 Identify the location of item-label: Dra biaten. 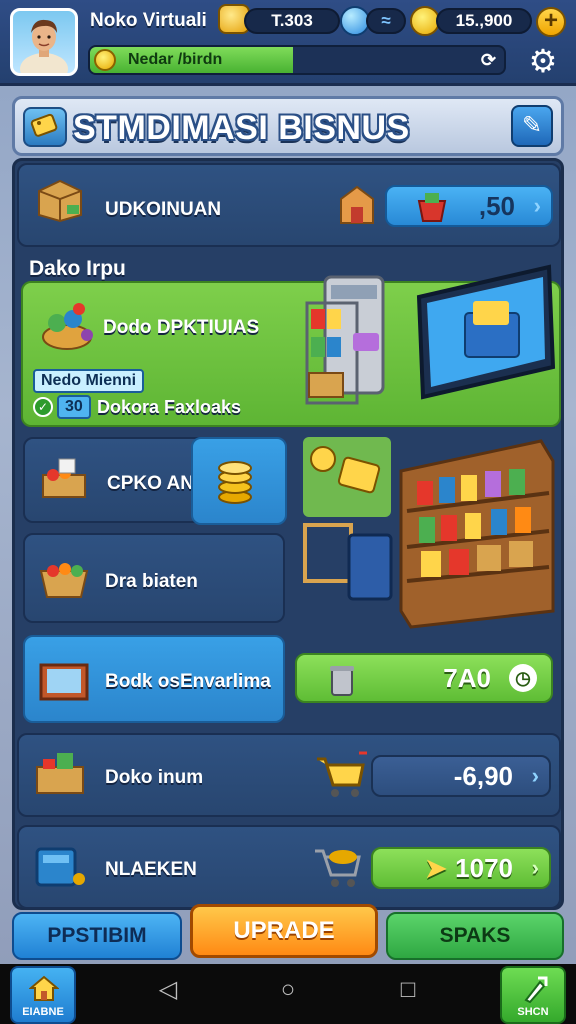
(151, 581).